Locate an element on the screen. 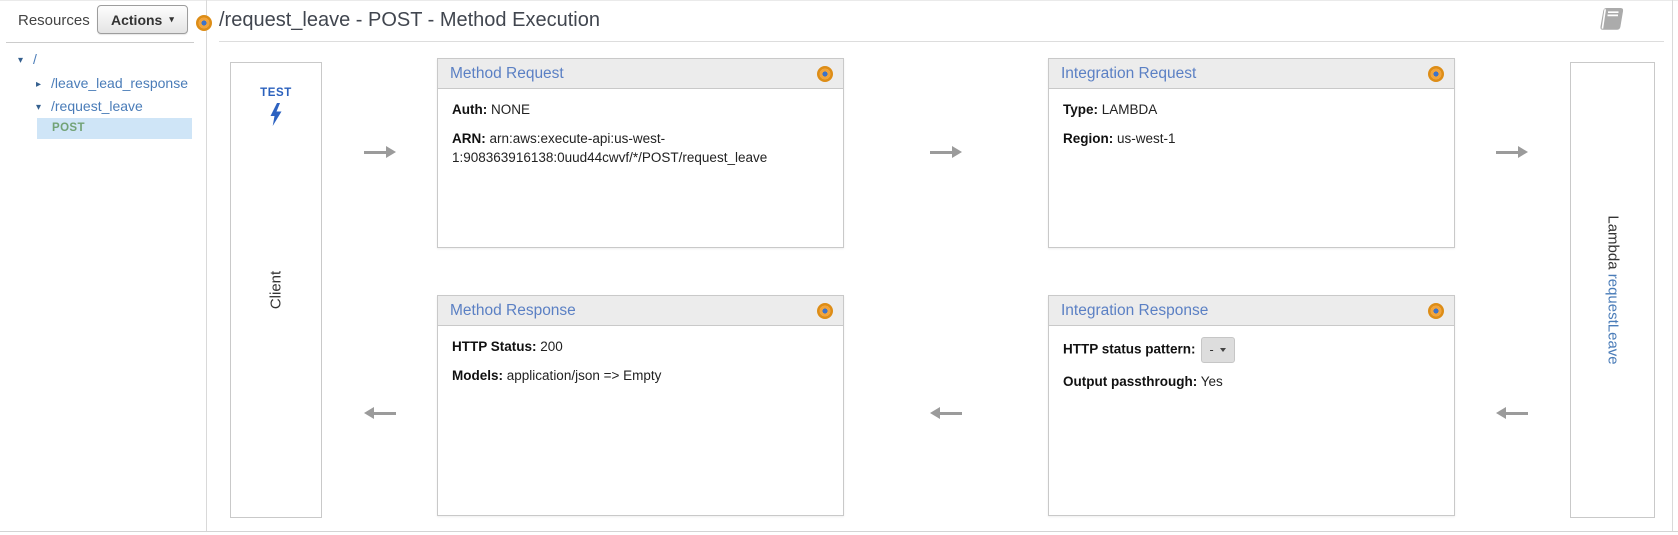  type-label: Type: is located at coordinates (1081, 109).